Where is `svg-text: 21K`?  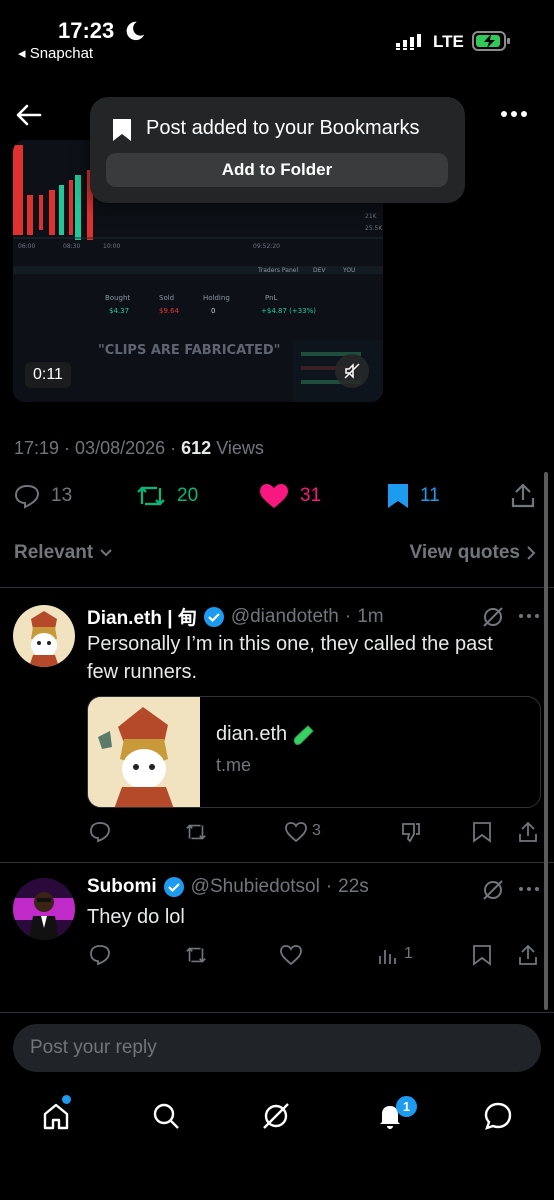
svg-text: 21K is located at coordinates (371, 216).